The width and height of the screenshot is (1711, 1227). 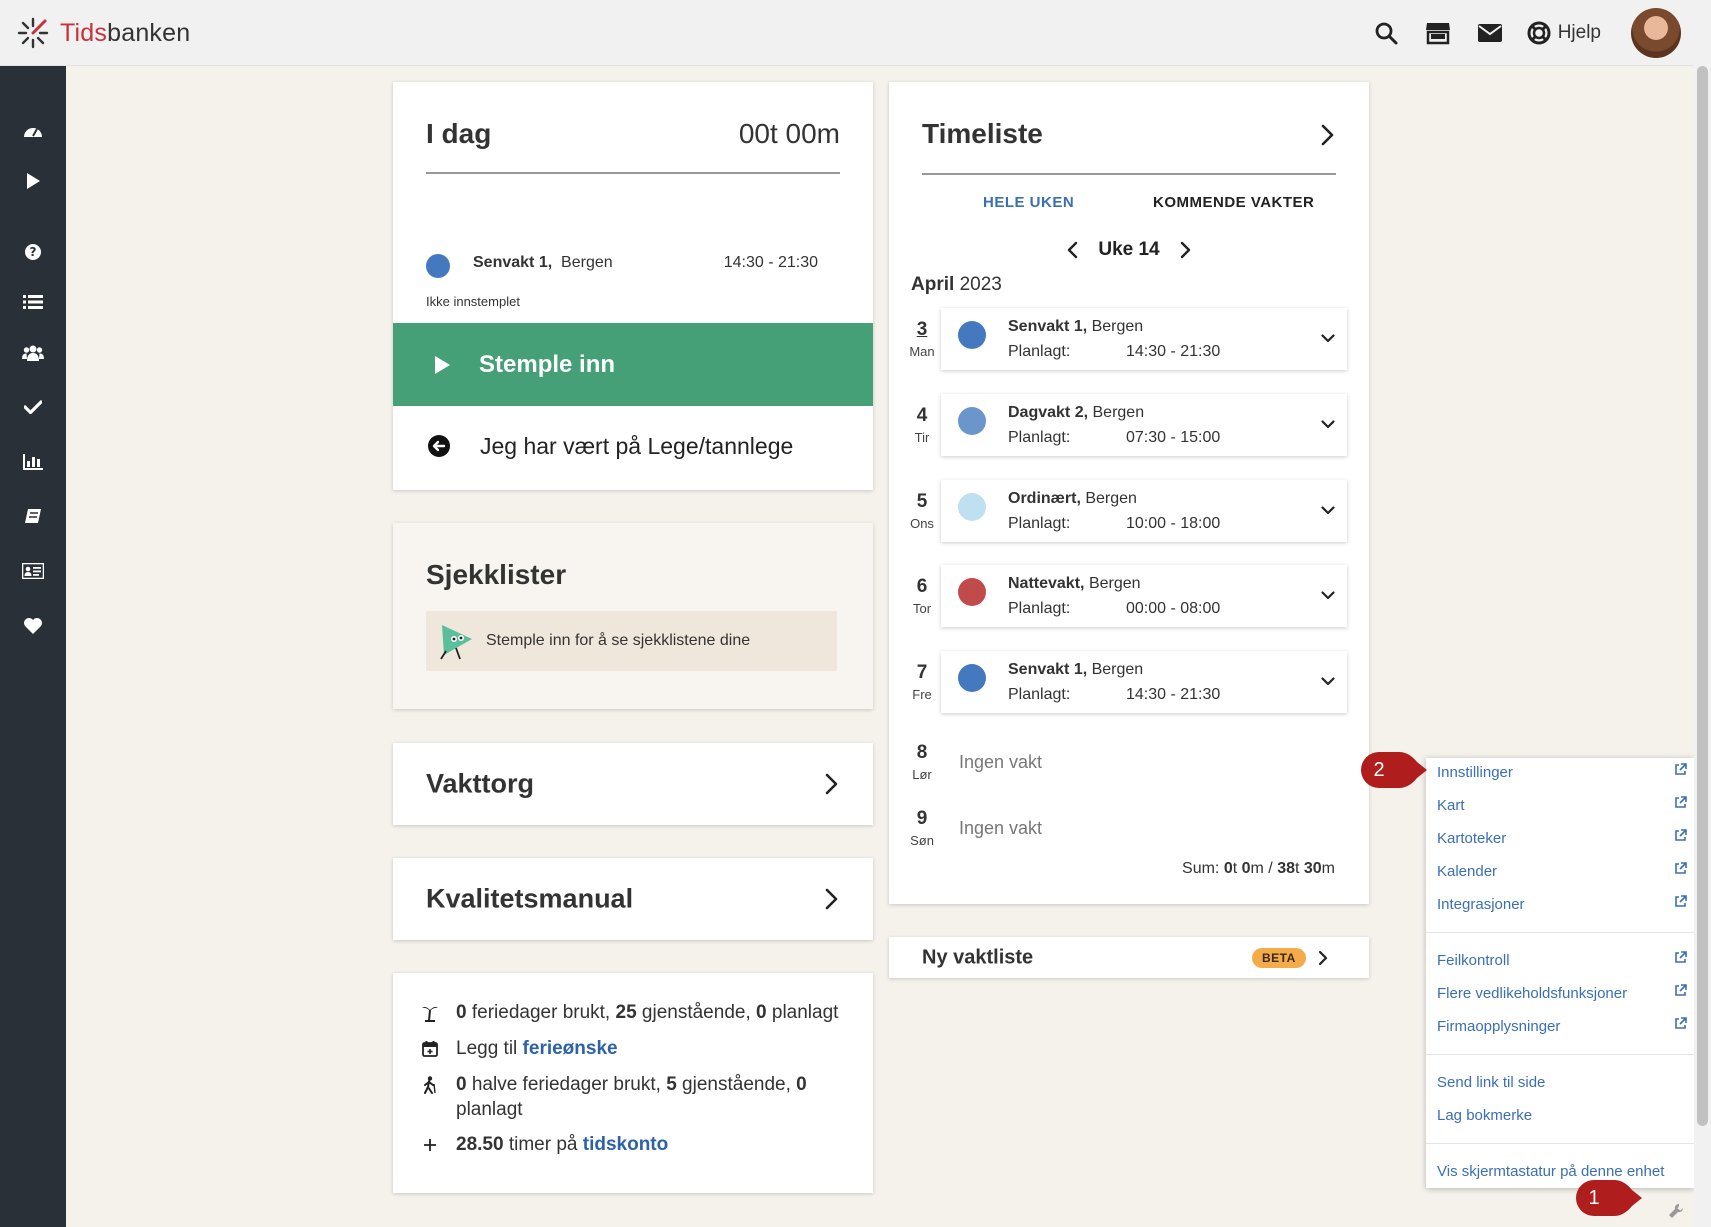 What do you see at coordinates (1129, 249) in the screenshot?
I see `week-label: Uke 14` at bounding box center [1129, 249].